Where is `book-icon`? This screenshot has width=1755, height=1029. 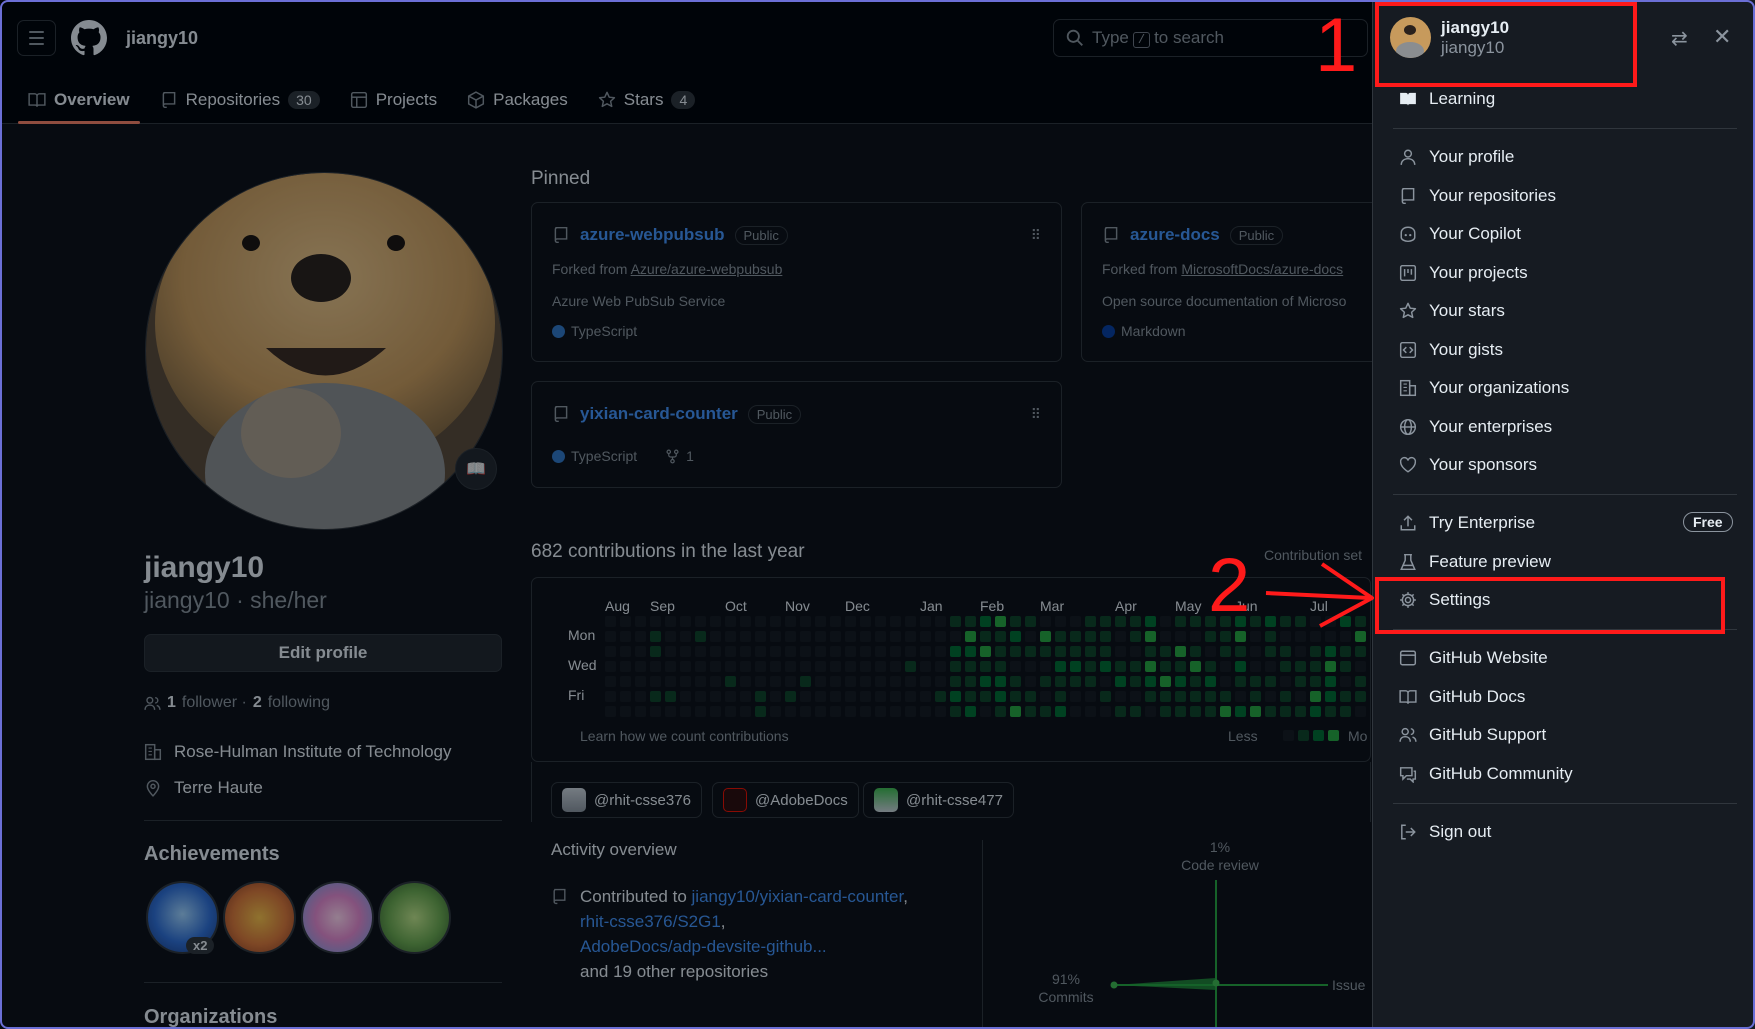
book-icon is located at coordinates (1408, 99).